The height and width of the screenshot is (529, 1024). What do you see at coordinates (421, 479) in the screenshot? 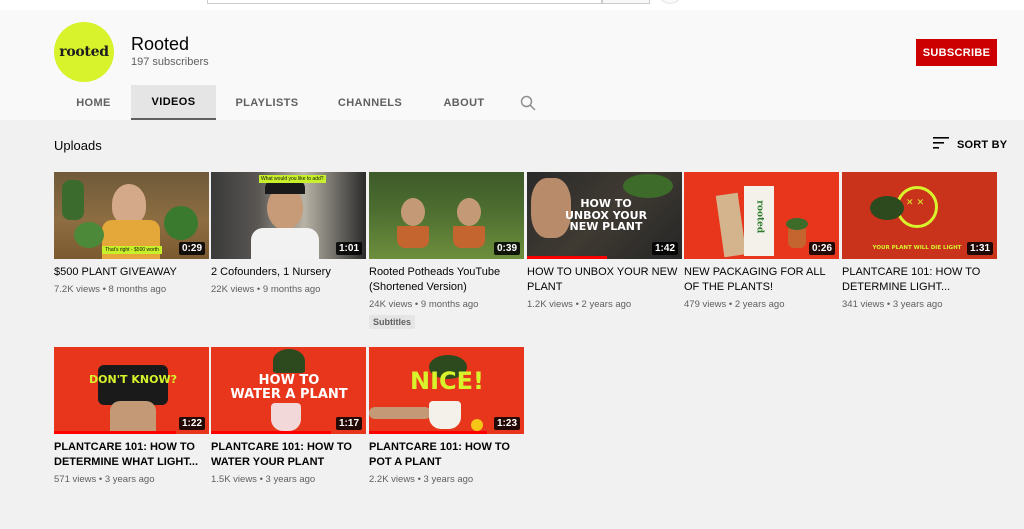
I see `video-meta: 2.2K views • 3 years ago` at bounding box center [421, 479].